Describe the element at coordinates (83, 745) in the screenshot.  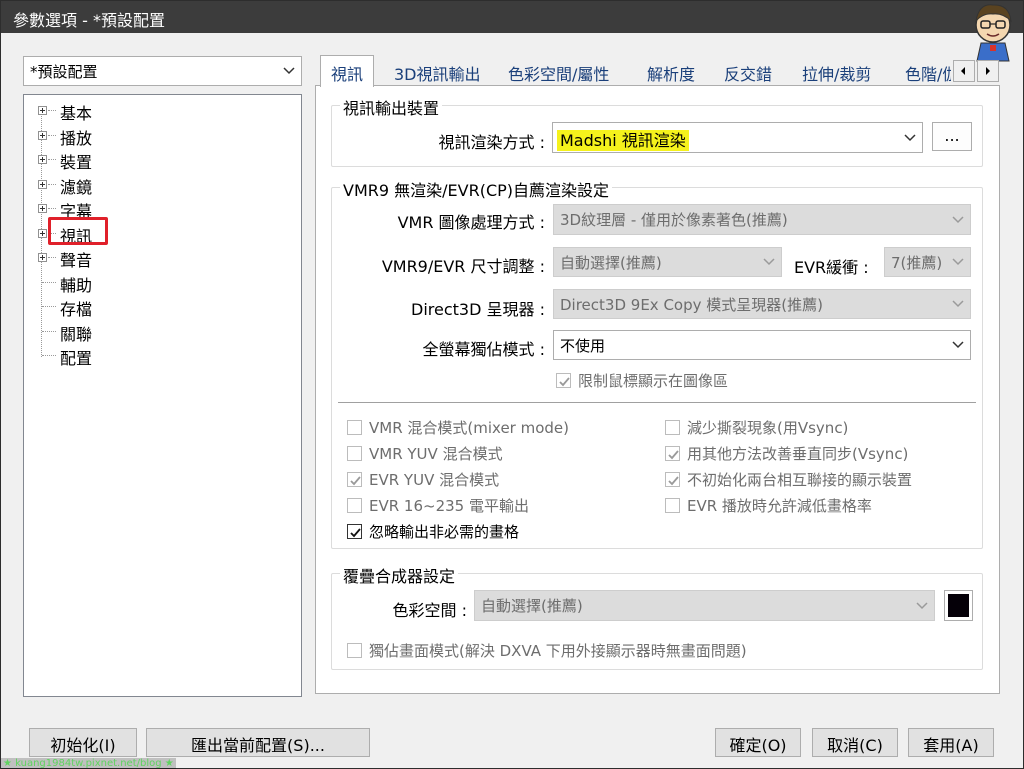
I see `reset-button-label: 初始化(I)` at that location.